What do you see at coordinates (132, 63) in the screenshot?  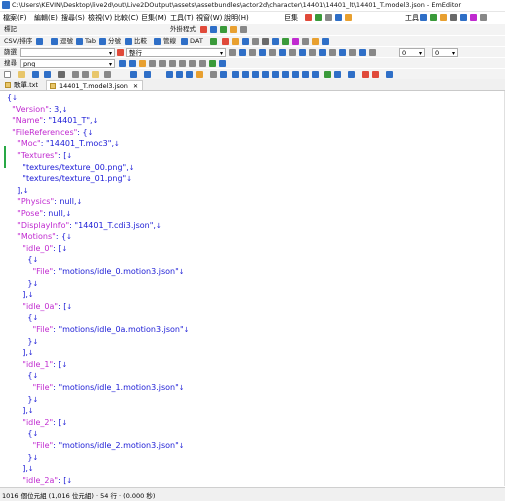 I see `find-prev-icon` at bounding box center [132, 63].